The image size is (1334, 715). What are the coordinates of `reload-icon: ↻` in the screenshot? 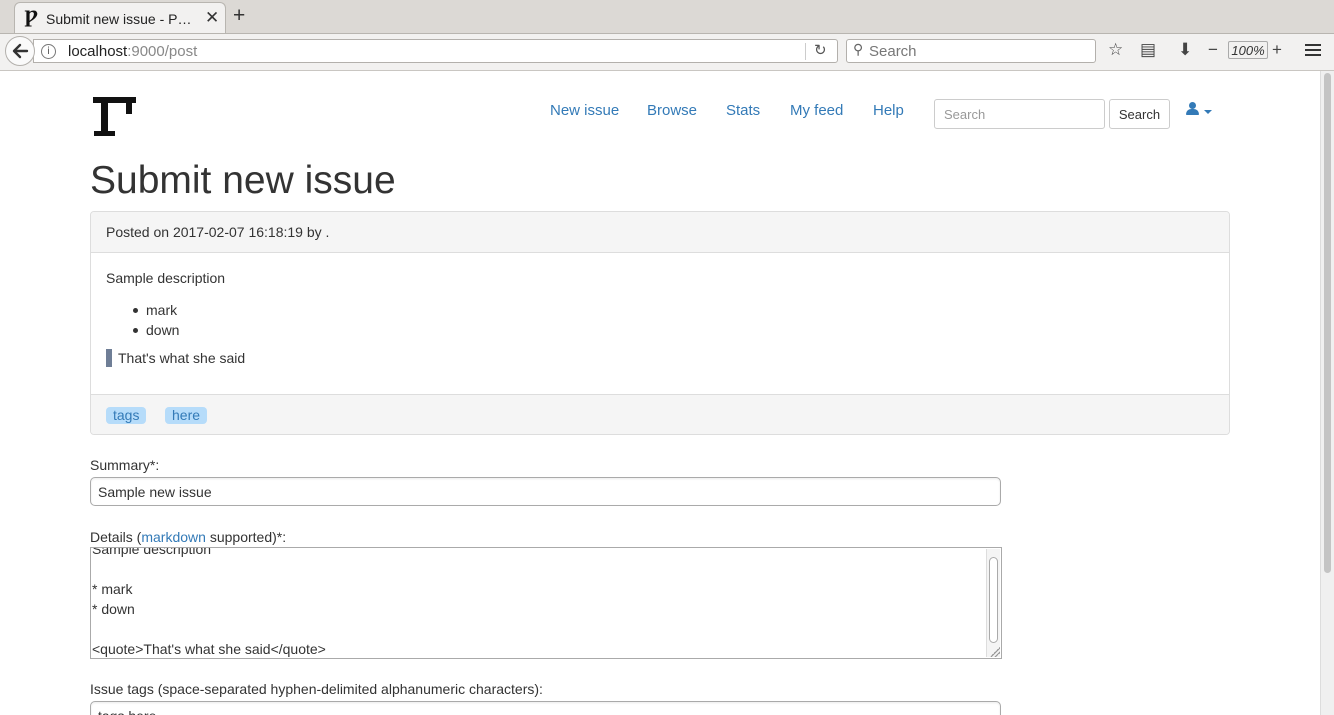 It's located at (820, 51).